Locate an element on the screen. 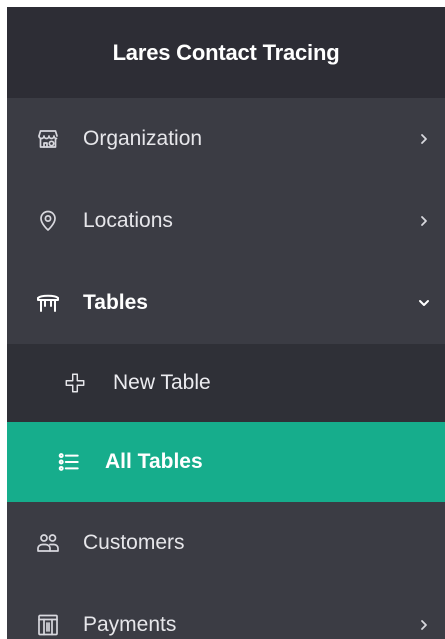 Image resolution: width=445 pixels, height=639 pixels. sidebar-item-label: Payments is located at coordinates (130, 624).